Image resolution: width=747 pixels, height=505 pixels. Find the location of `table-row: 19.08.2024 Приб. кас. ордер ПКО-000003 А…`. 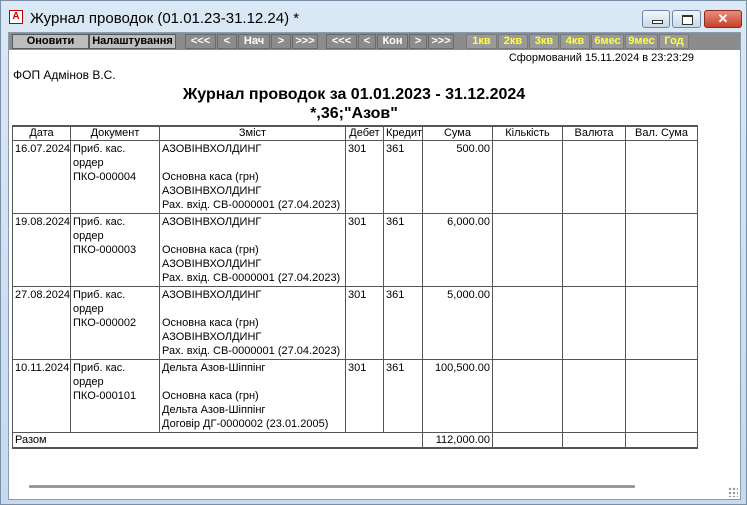

table-row: 19.08.2024 Приб. кас. ордер ПКО-000003 А… is located at coordinates (355, 250).